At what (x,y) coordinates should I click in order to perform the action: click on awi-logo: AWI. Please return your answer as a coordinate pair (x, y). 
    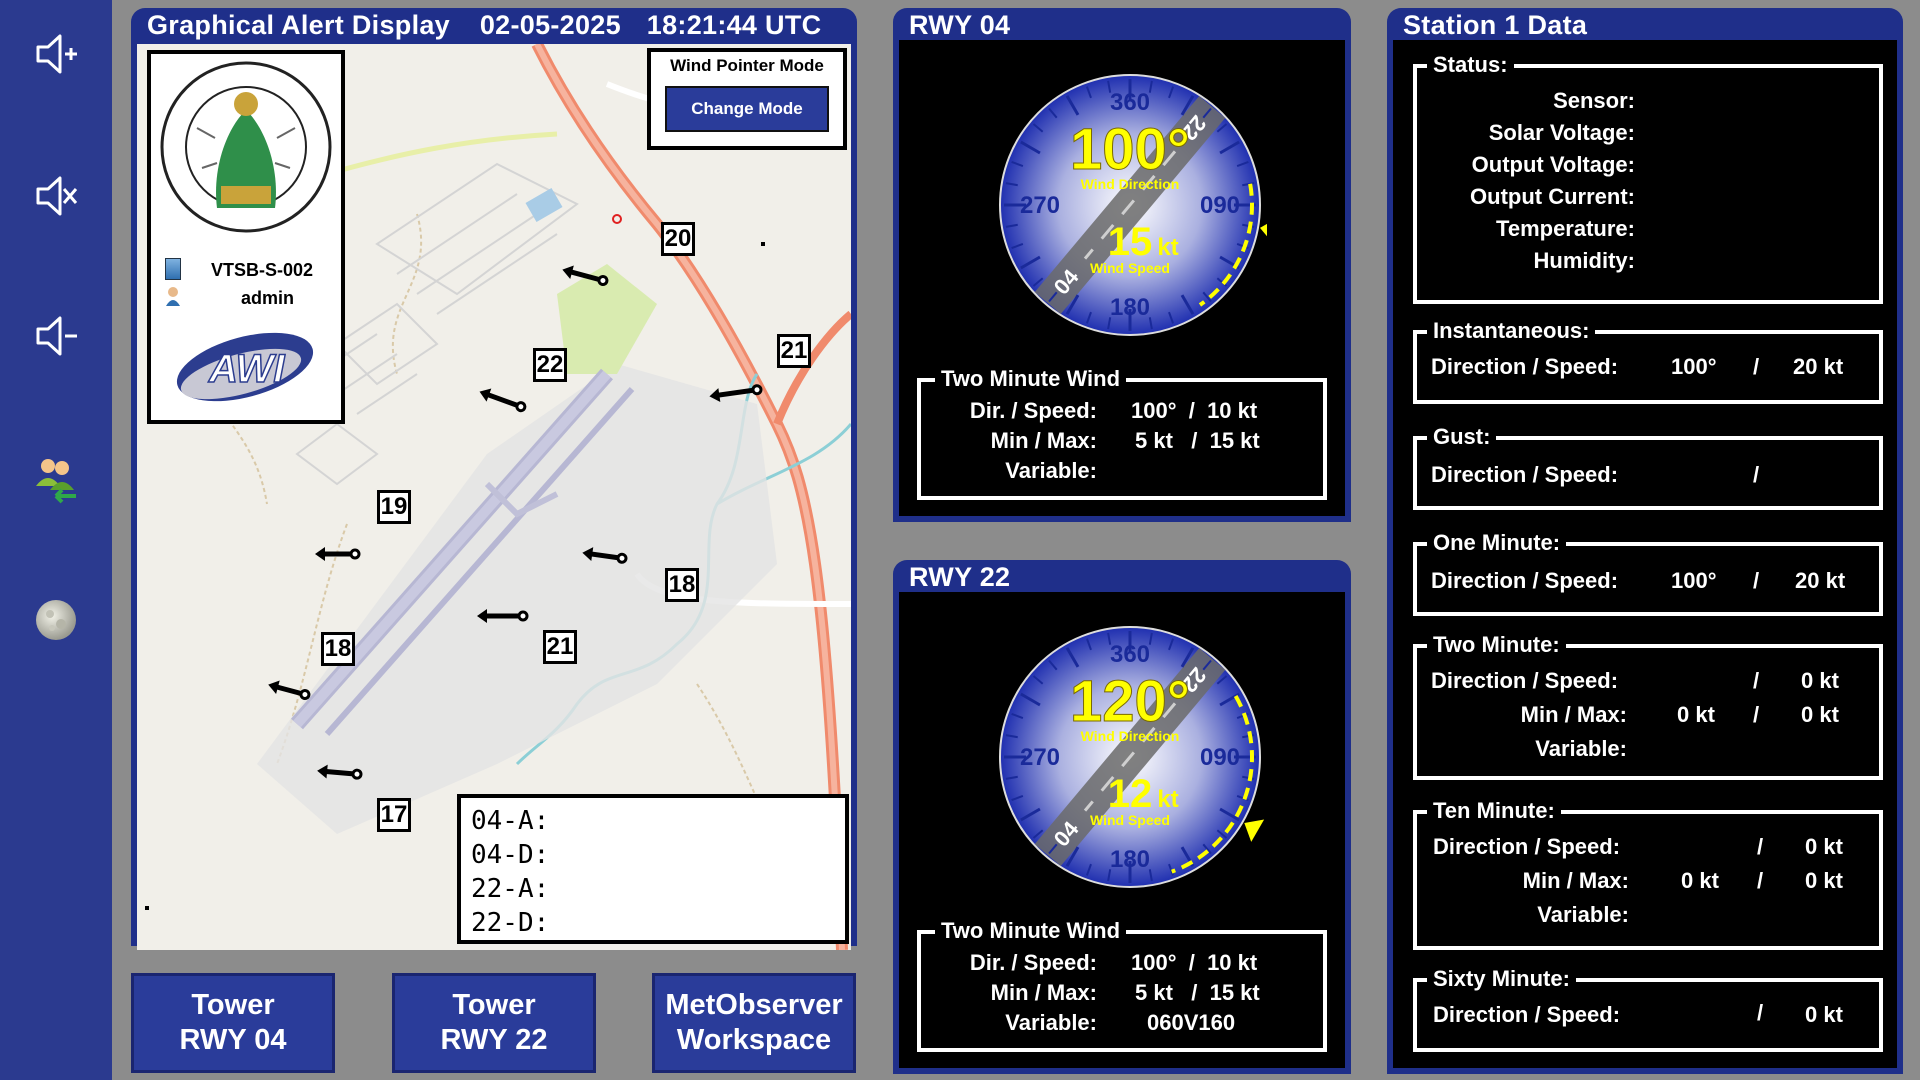
    Looking at the image, I should click on (245, 367).